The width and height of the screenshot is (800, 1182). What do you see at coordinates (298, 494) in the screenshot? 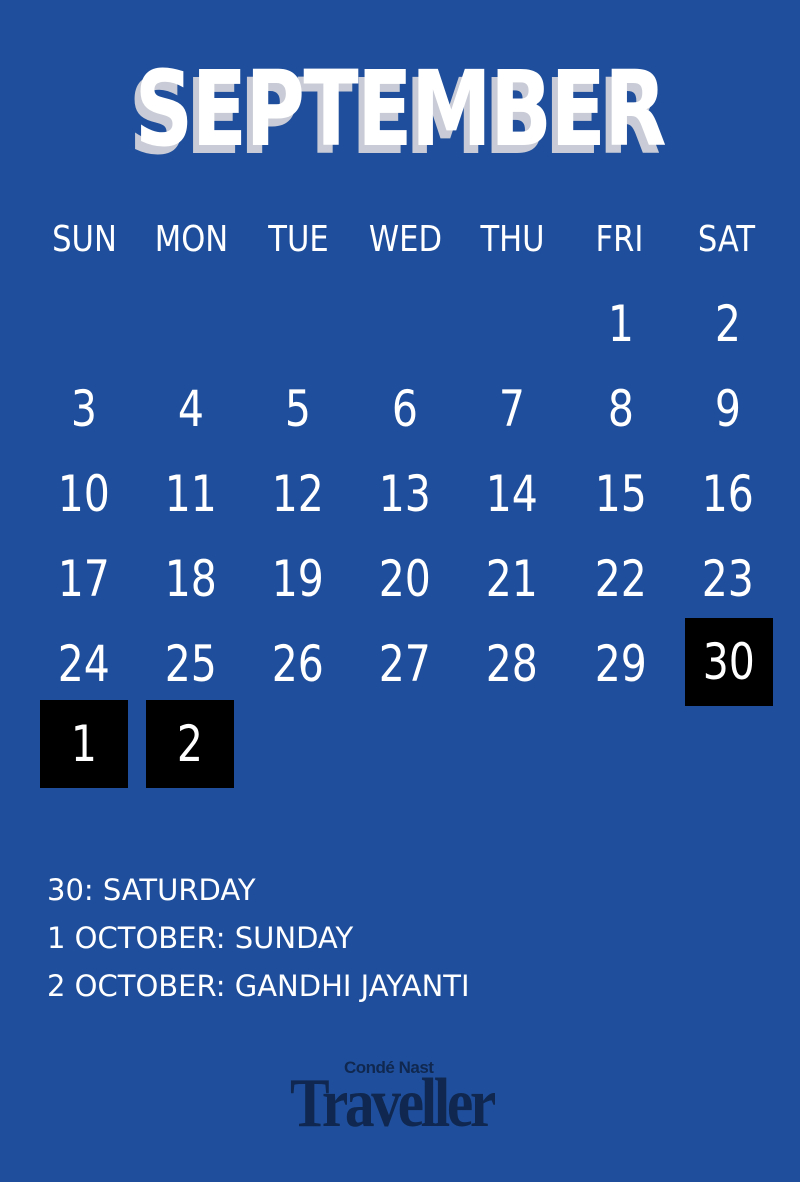
I see `day-cell: 12` at bounding box center [298, 494].